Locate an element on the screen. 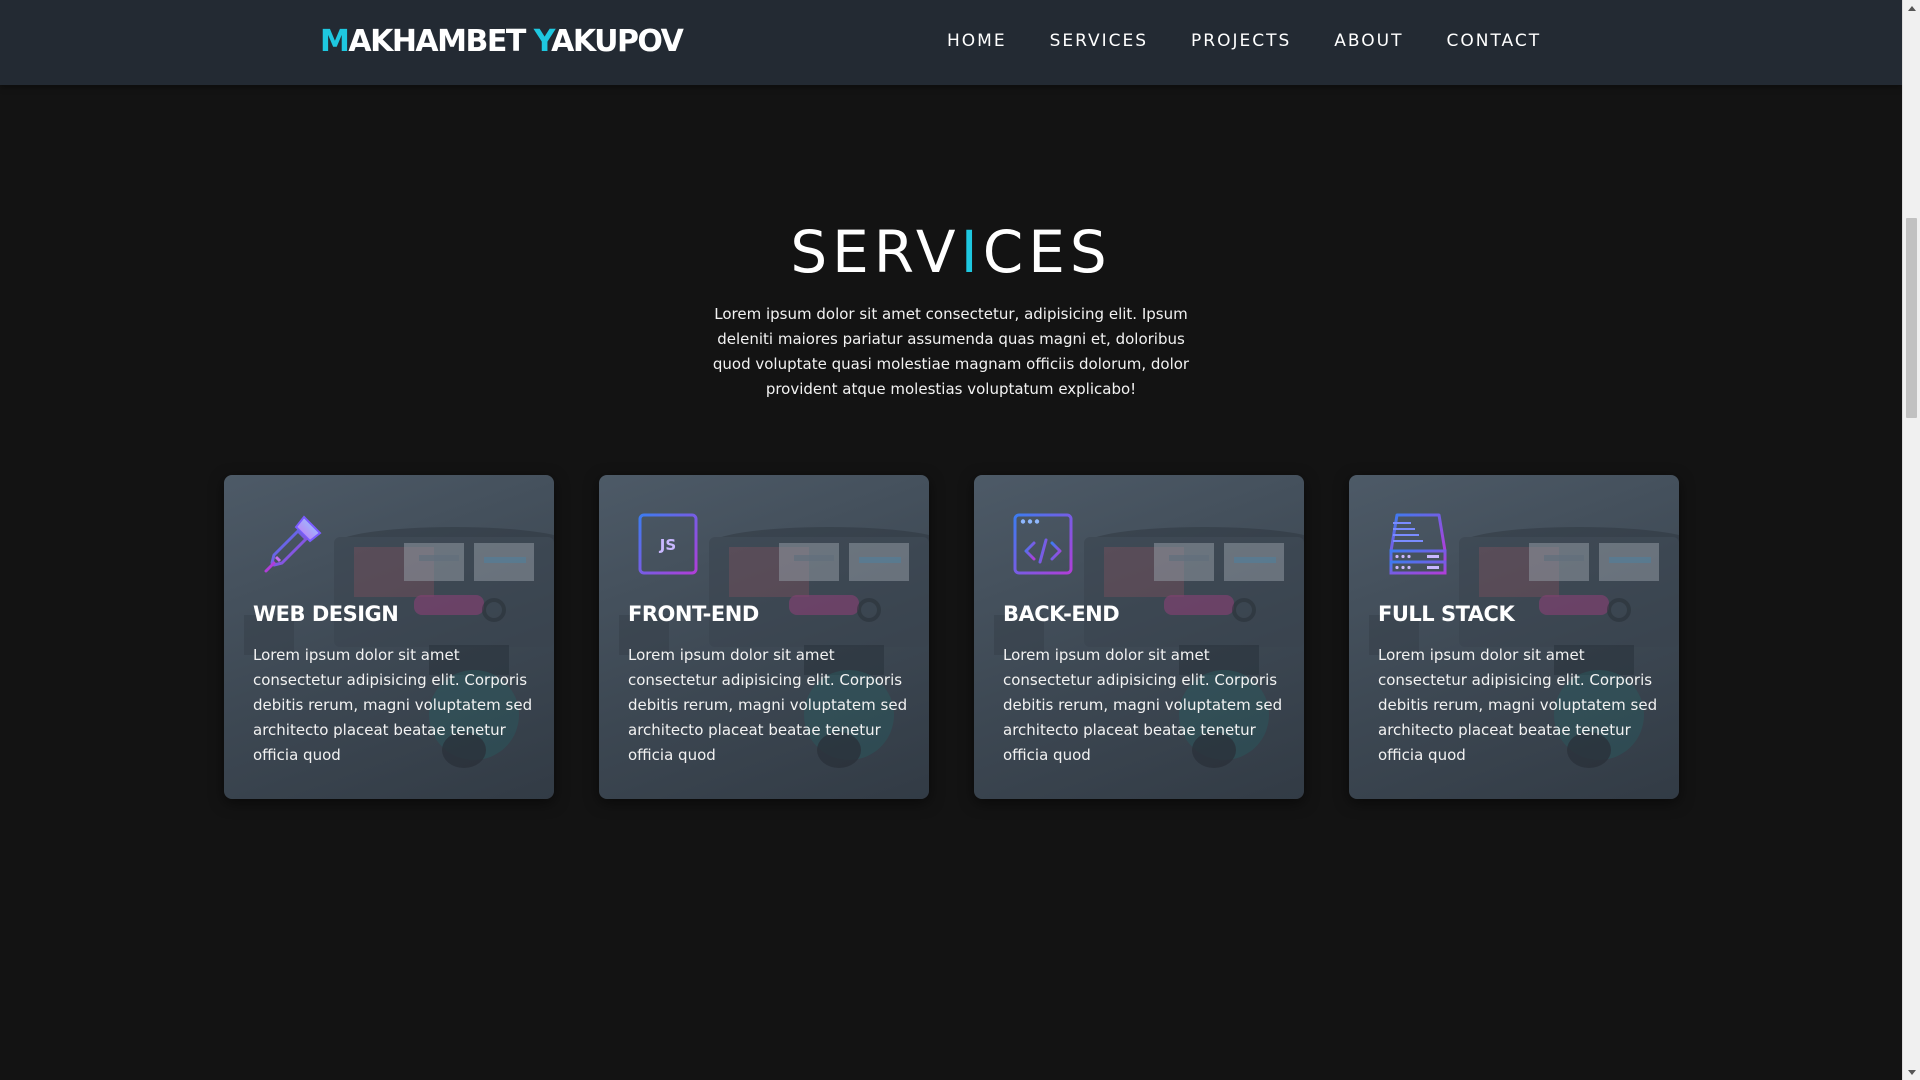 This screenshot has height=1080, width=1920. services-heading-accent: I is located at coordinates (971, 252).